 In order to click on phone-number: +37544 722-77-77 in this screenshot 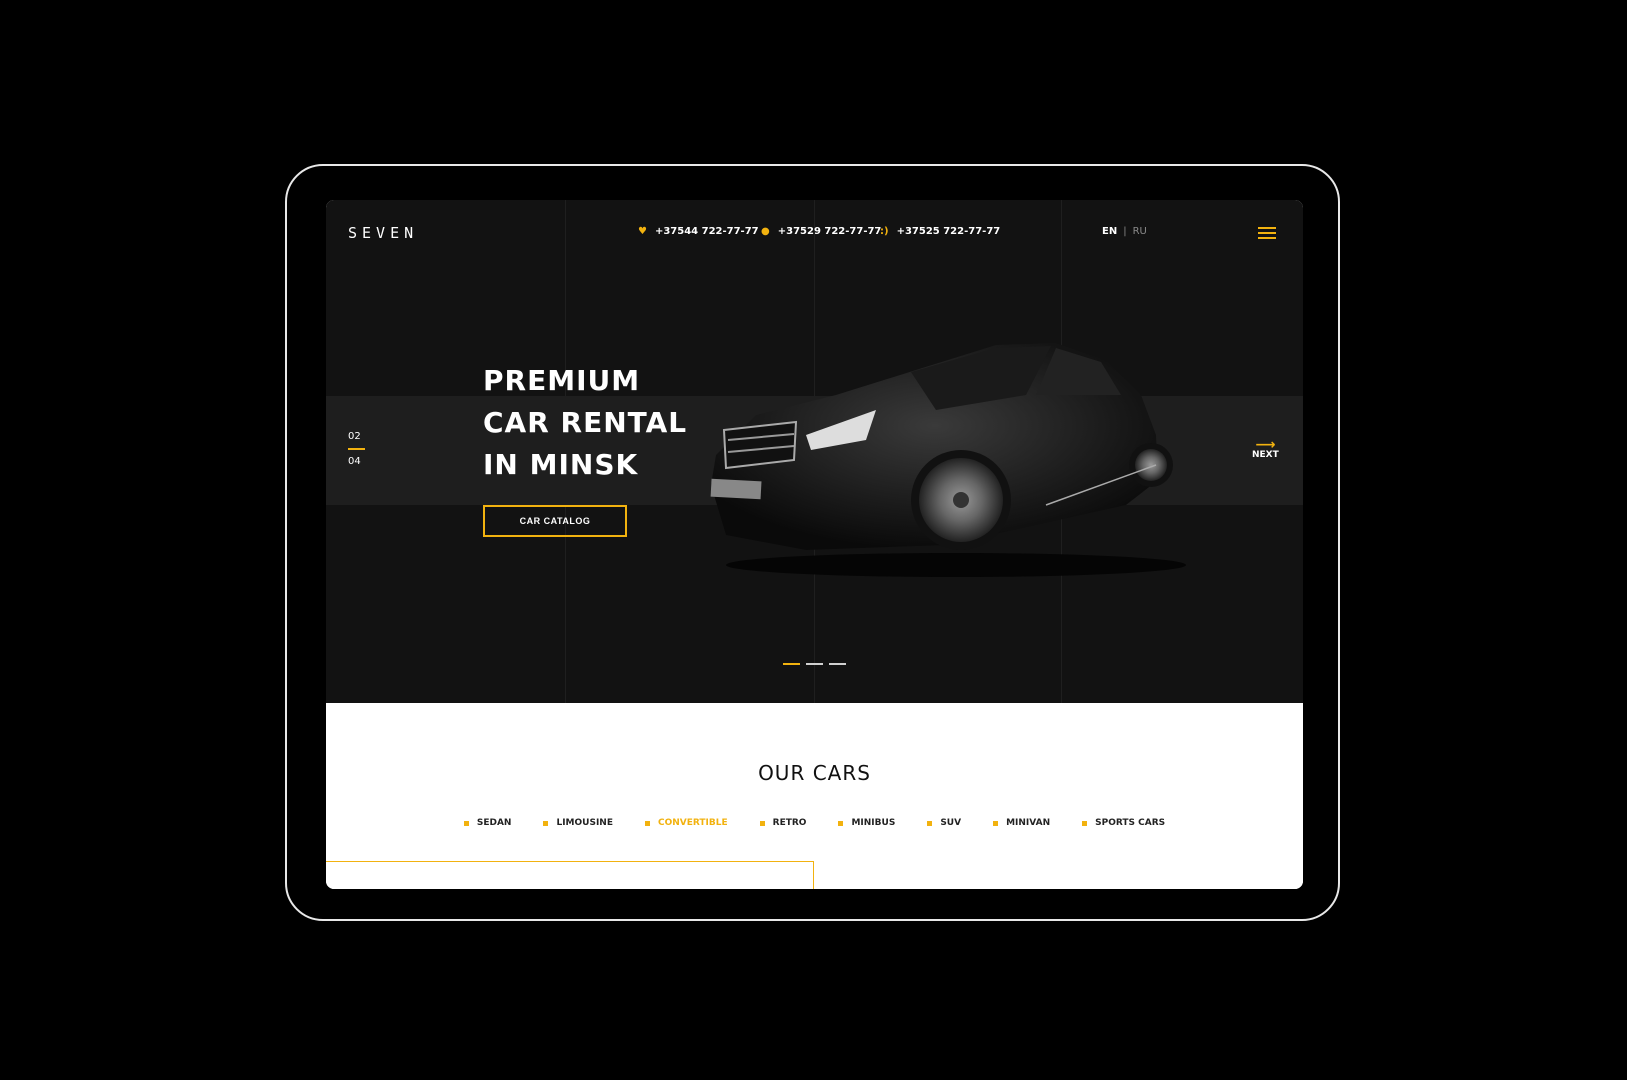, I will do `click(706, 231)`.